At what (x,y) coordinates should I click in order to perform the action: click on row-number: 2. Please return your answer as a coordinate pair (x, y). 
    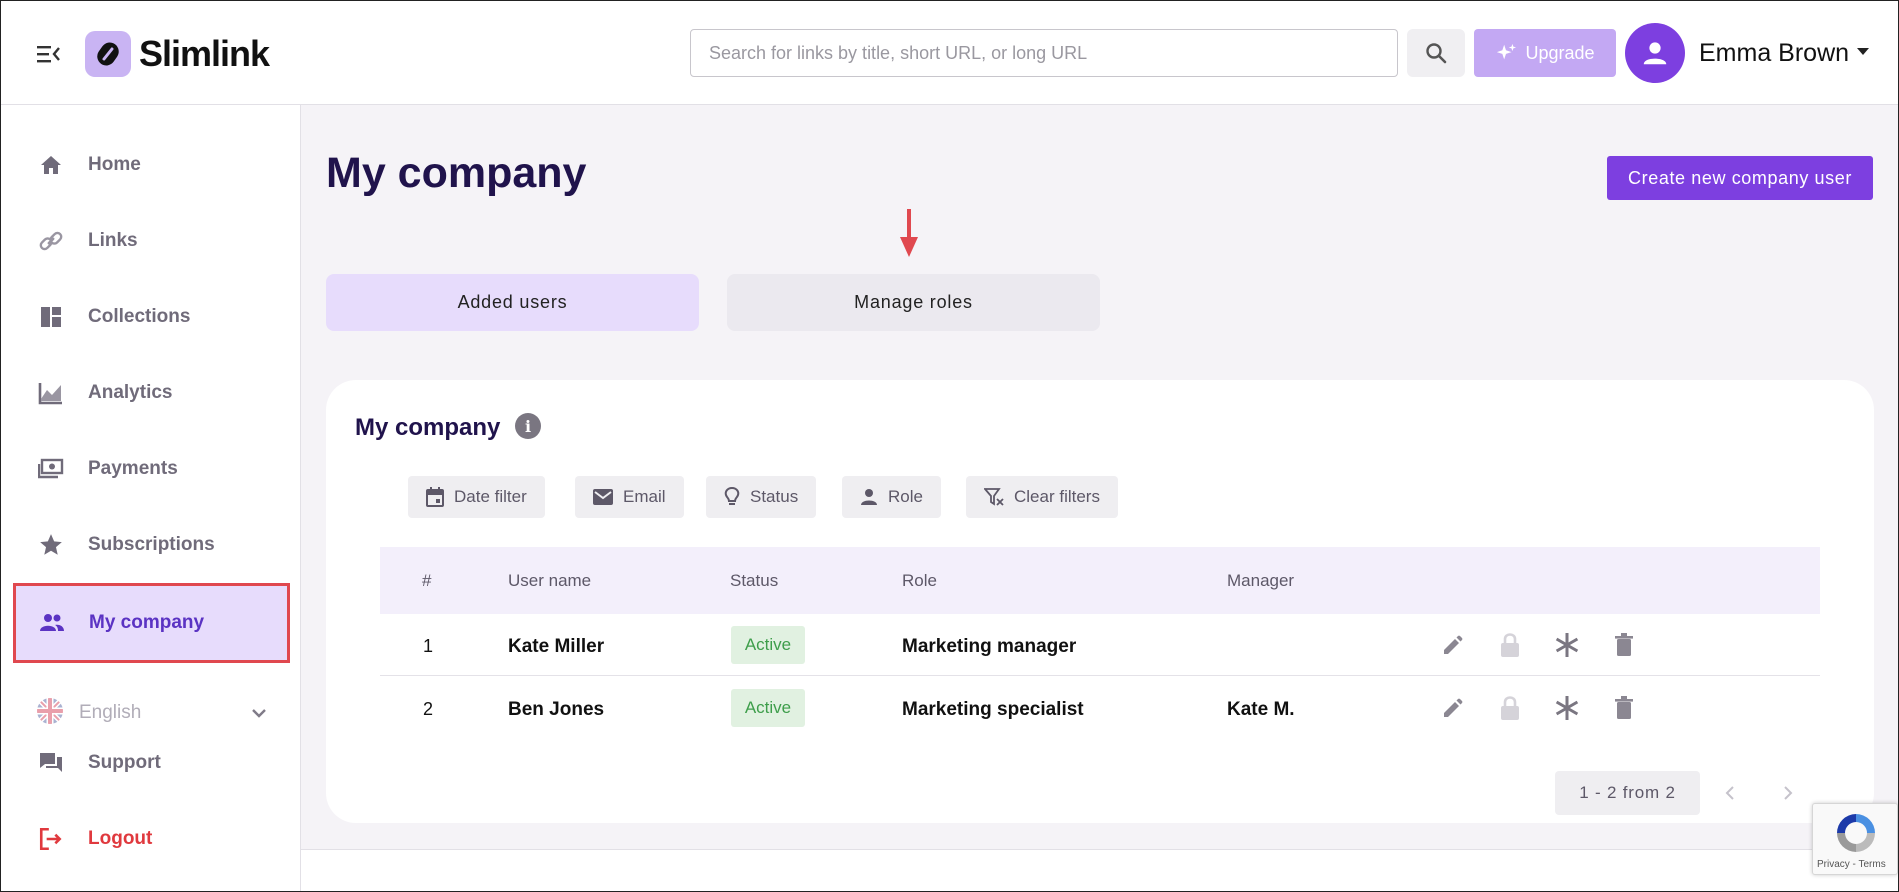
    Looking at the image, I should click on (428, 709).